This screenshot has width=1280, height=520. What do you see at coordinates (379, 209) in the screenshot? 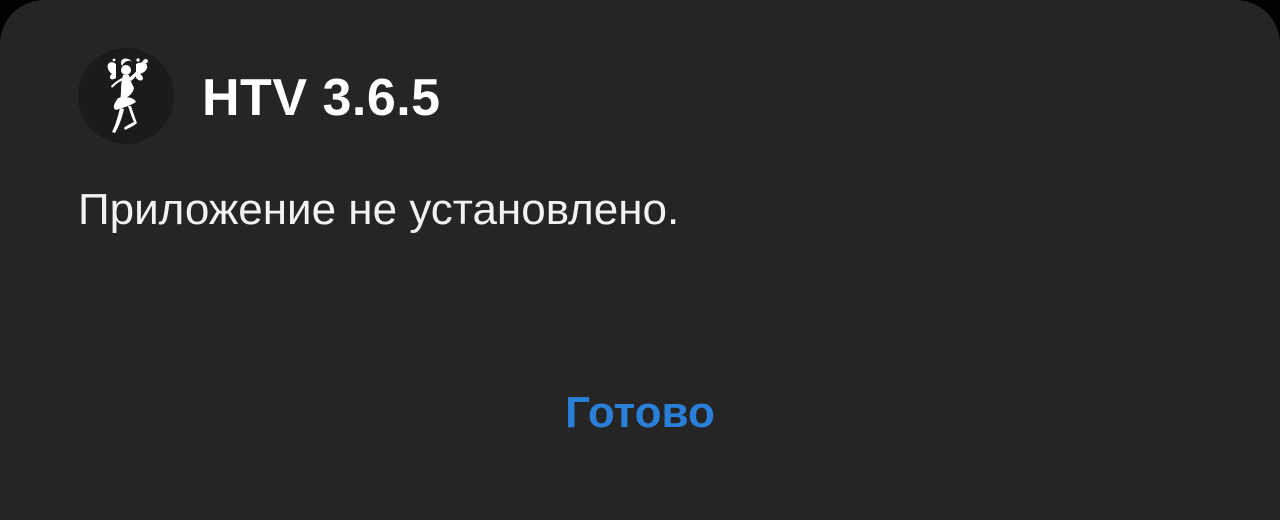
I see `install-status-message: Приложение не установлено.` at bounding box center [379, 209].